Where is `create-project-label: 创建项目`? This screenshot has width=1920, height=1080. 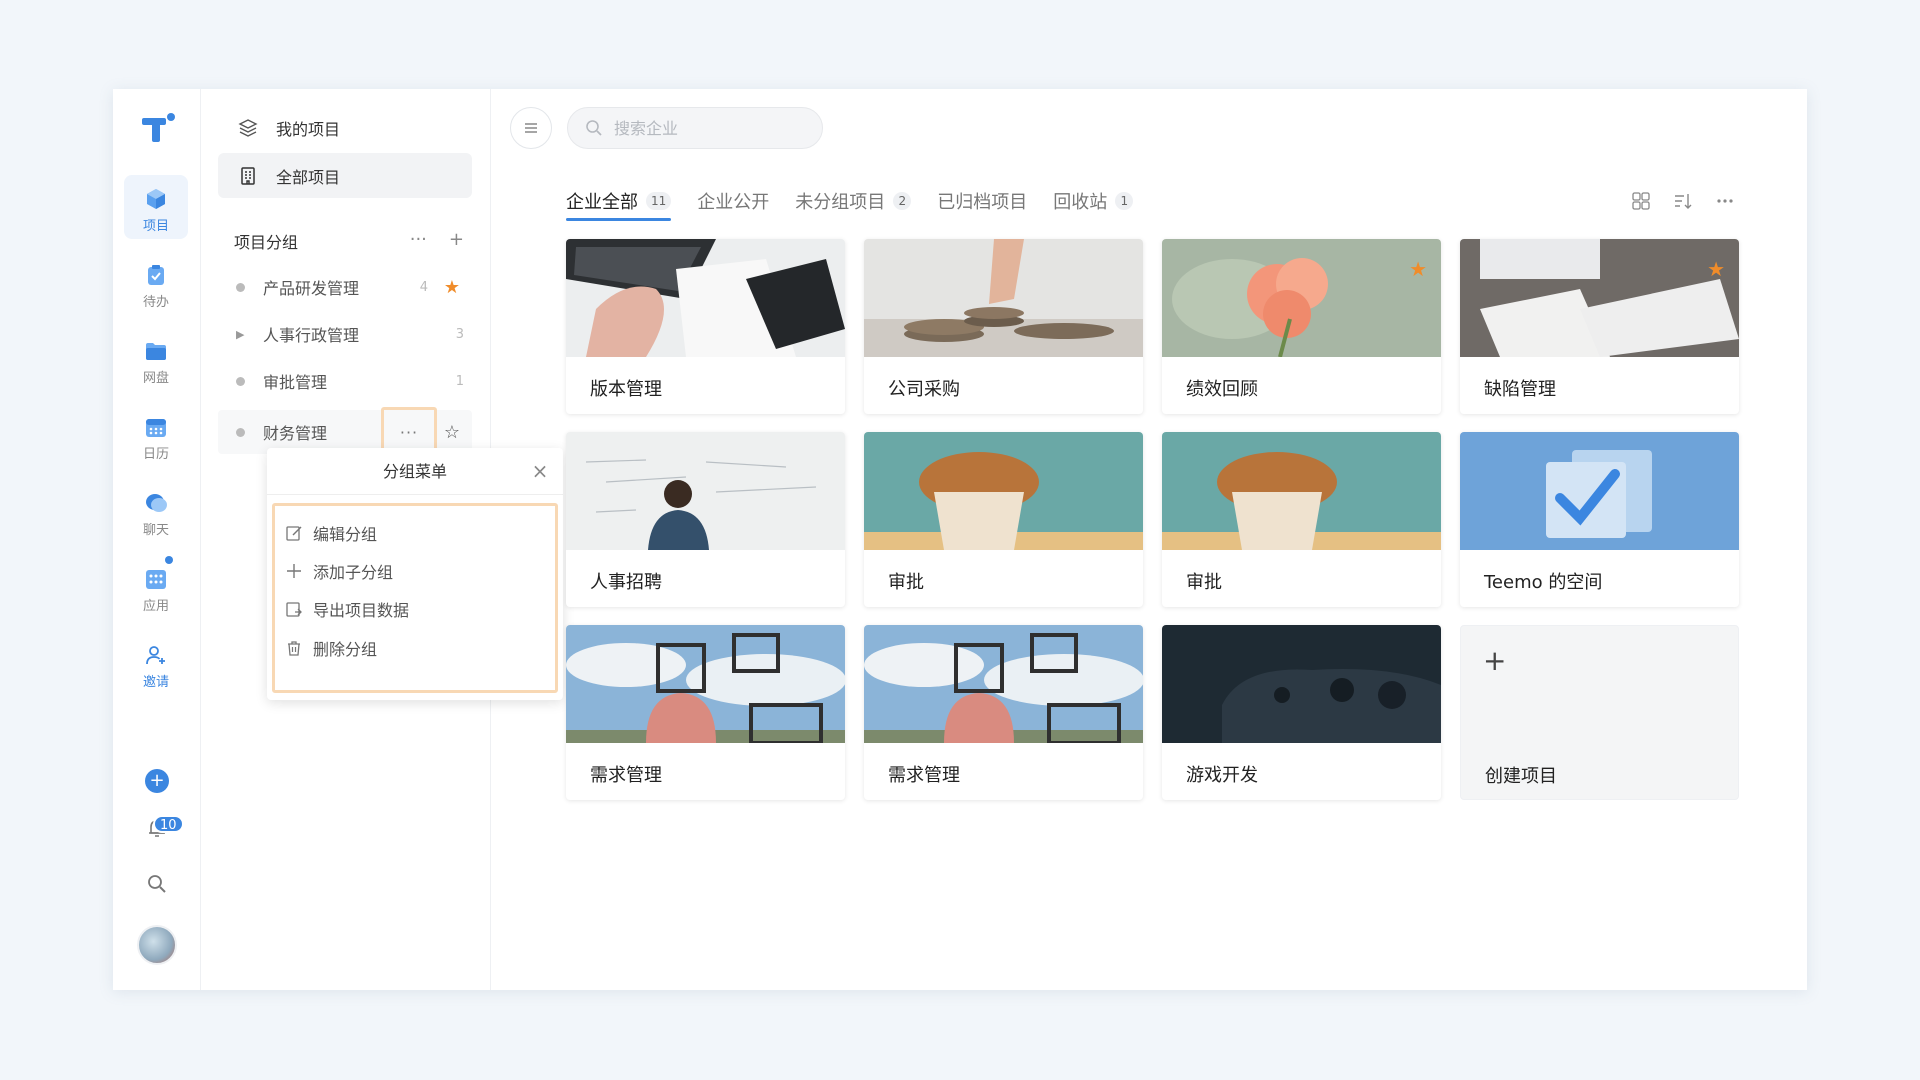
create-project-label: 创建项目 is located at coordinates (1521, 776).